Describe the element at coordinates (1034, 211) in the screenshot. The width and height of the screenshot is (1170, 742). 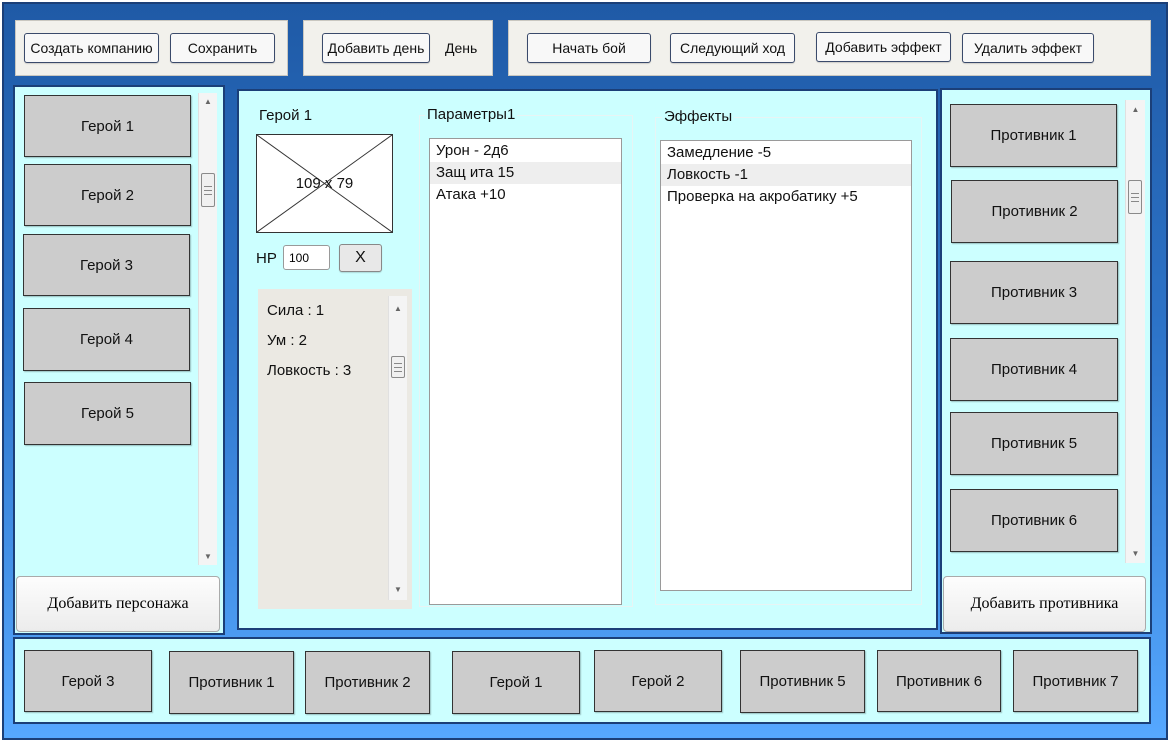
I see `enemy-card: Противник 2` at that location.